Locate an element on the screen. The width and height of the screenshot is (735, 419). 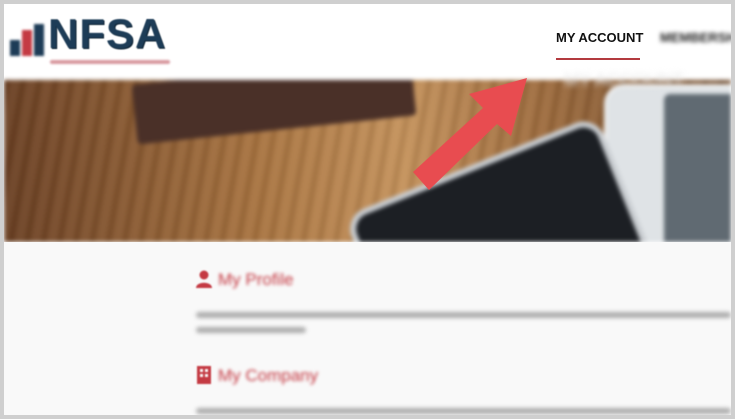
section-title-my-profile: My Profile is located at coordinates (256, 279).